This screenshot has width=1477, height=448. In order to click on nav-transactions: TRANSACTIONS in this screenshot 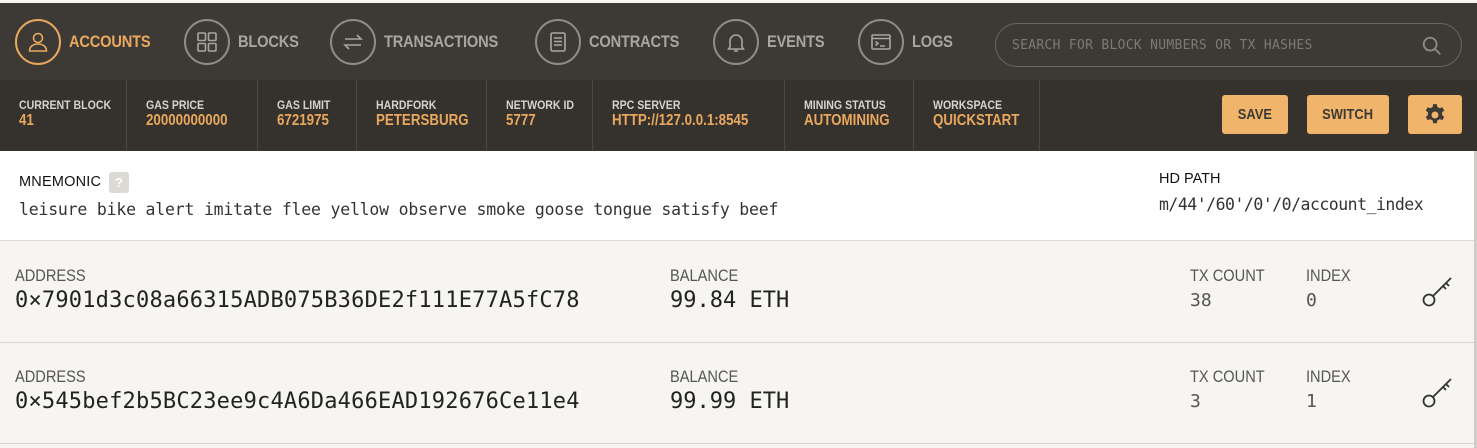, I will do `click(423, 42)`.